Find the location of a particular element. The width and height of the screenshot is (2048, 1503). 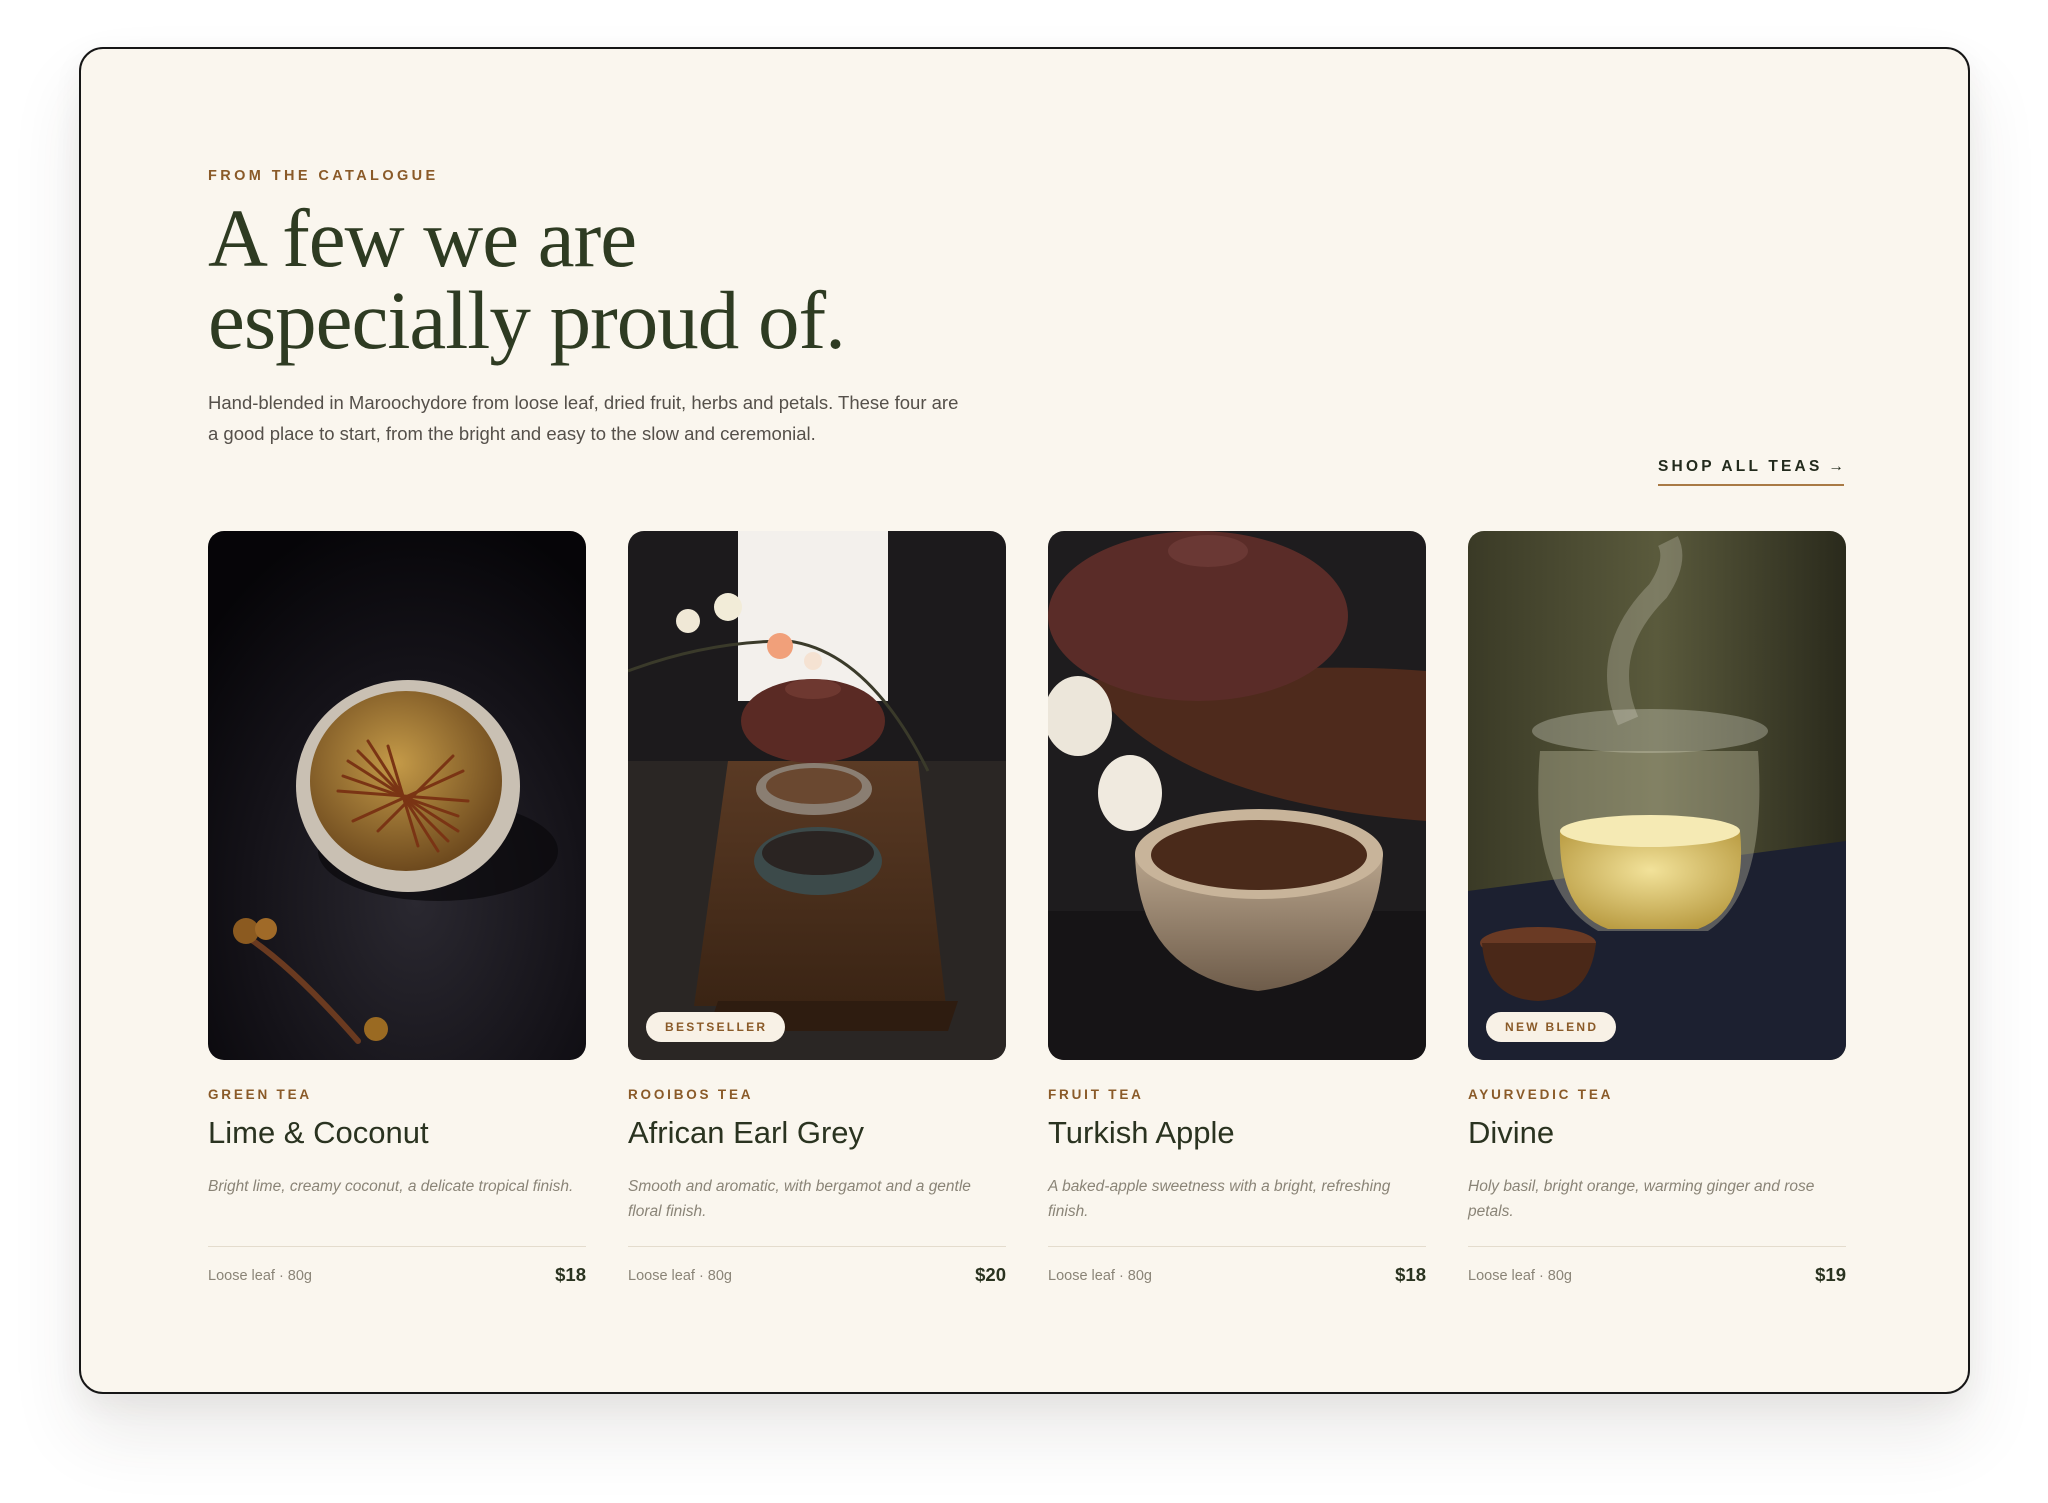

product-image: BESTSELLER is located at coordinates (817, 795).